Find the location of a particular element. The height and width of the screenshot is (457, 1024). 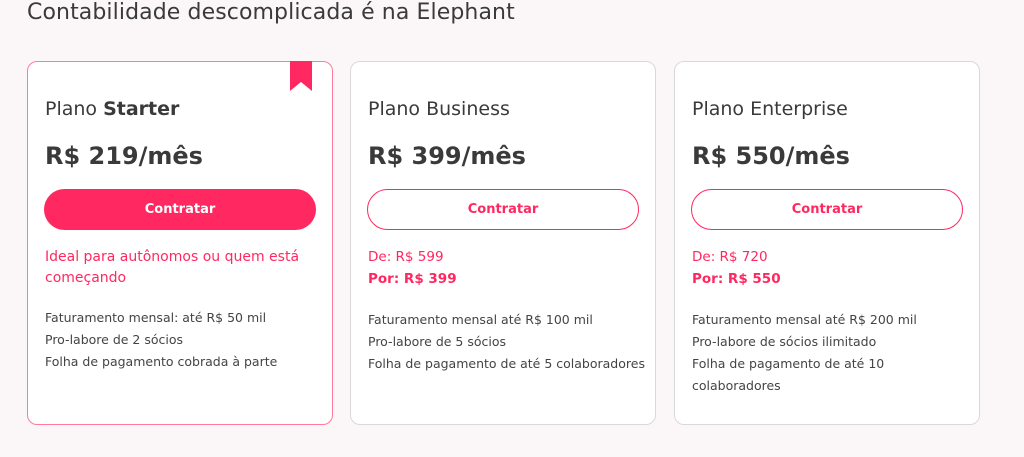

feature-item: Folha de pagamento cobrada à parte is located at coordinates (161, 361).